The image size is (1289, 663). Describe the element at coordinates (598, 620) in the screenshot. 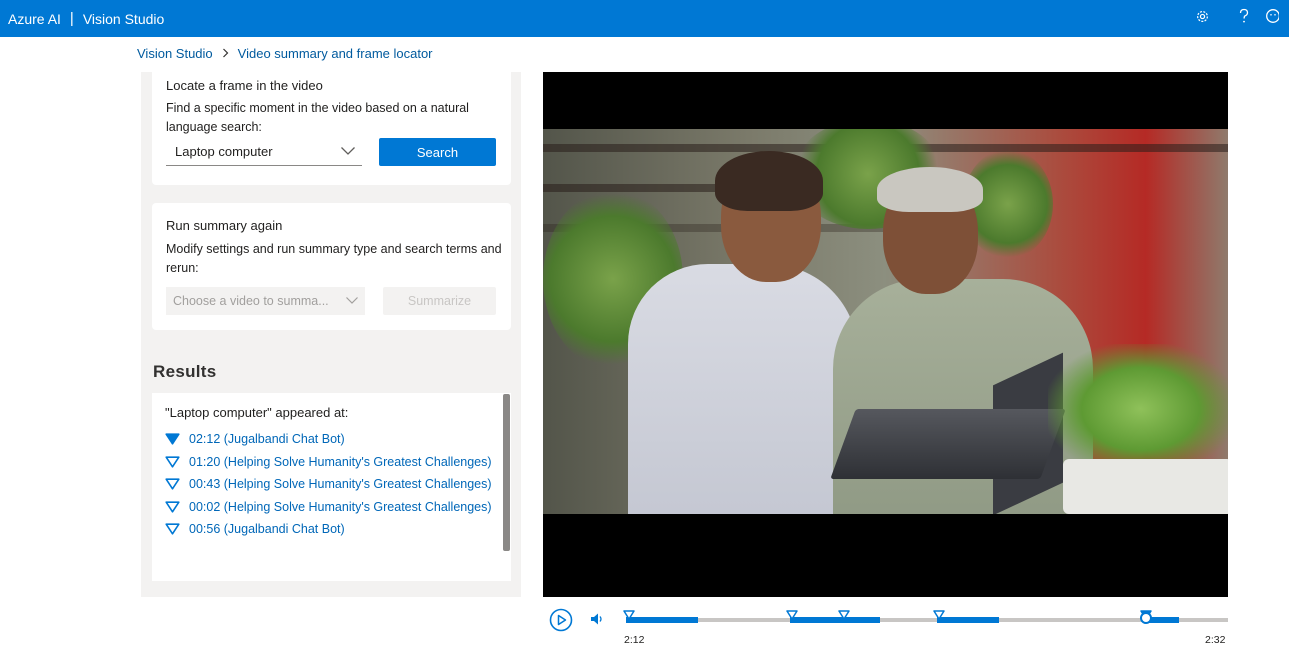

I see `volume-icon` at that location.